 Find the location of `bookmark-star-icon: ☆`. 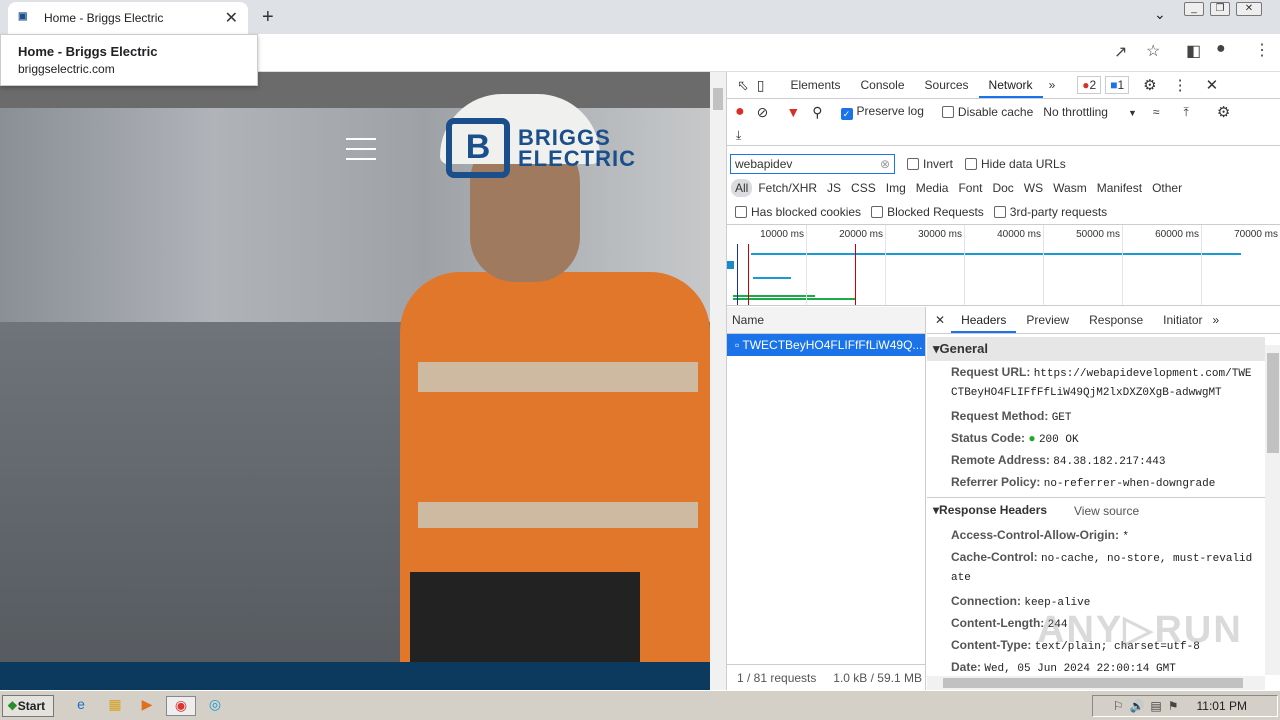

bookmark-star-icon: ☆ is located at coordinates (1153, 51).